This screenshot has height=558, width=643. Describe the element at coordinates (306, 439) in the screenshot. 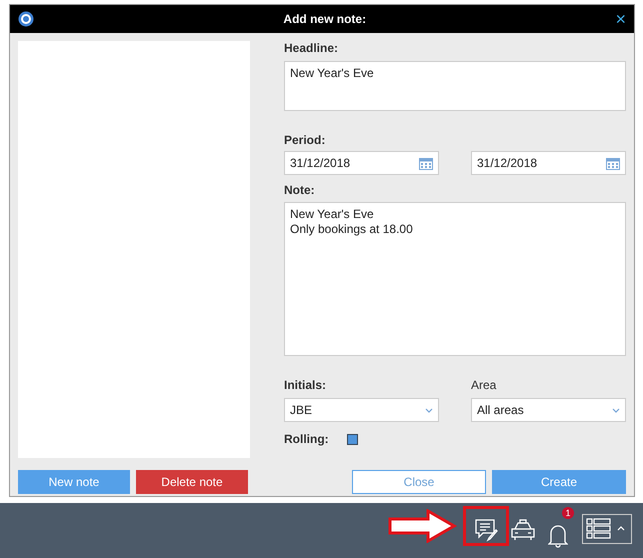

I see `rolling-label: Rolling:` at that location.